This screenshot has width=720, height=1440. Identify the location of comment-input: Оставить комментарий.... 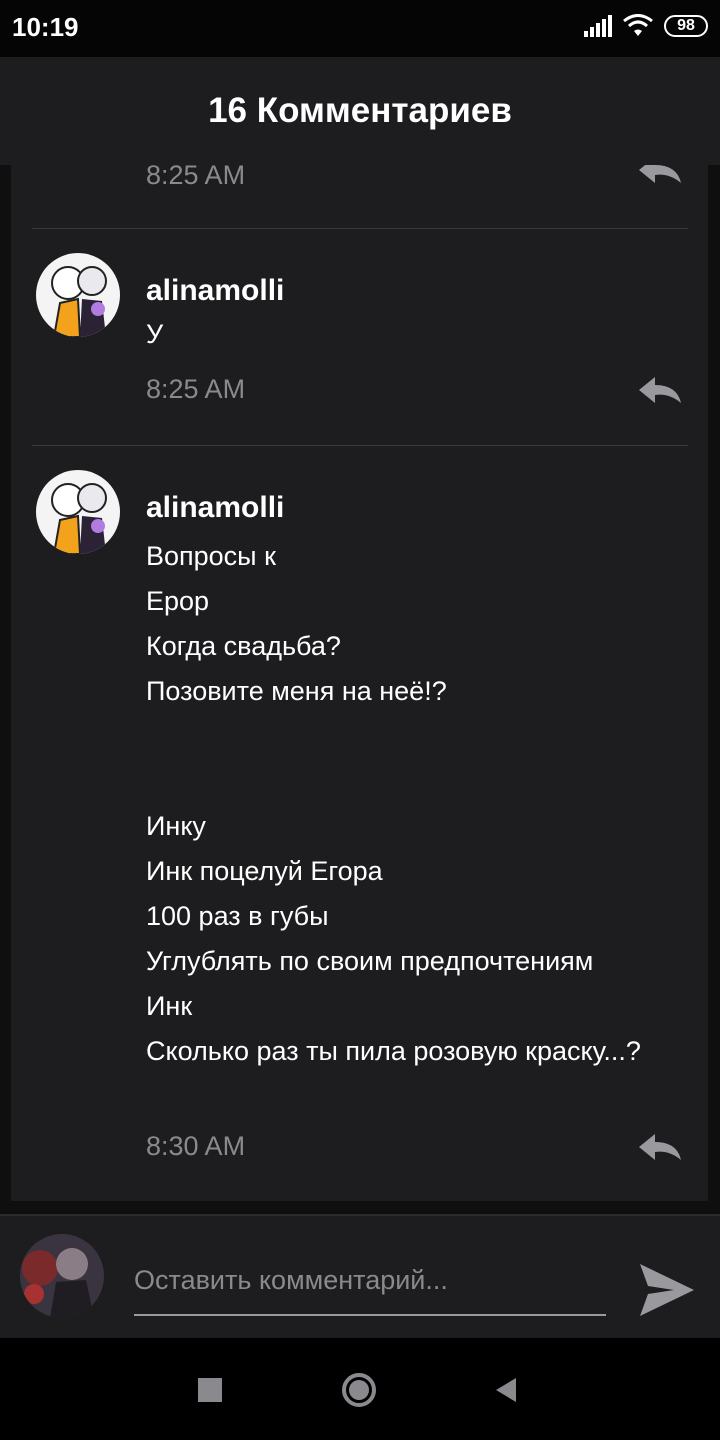
(370, 1286).